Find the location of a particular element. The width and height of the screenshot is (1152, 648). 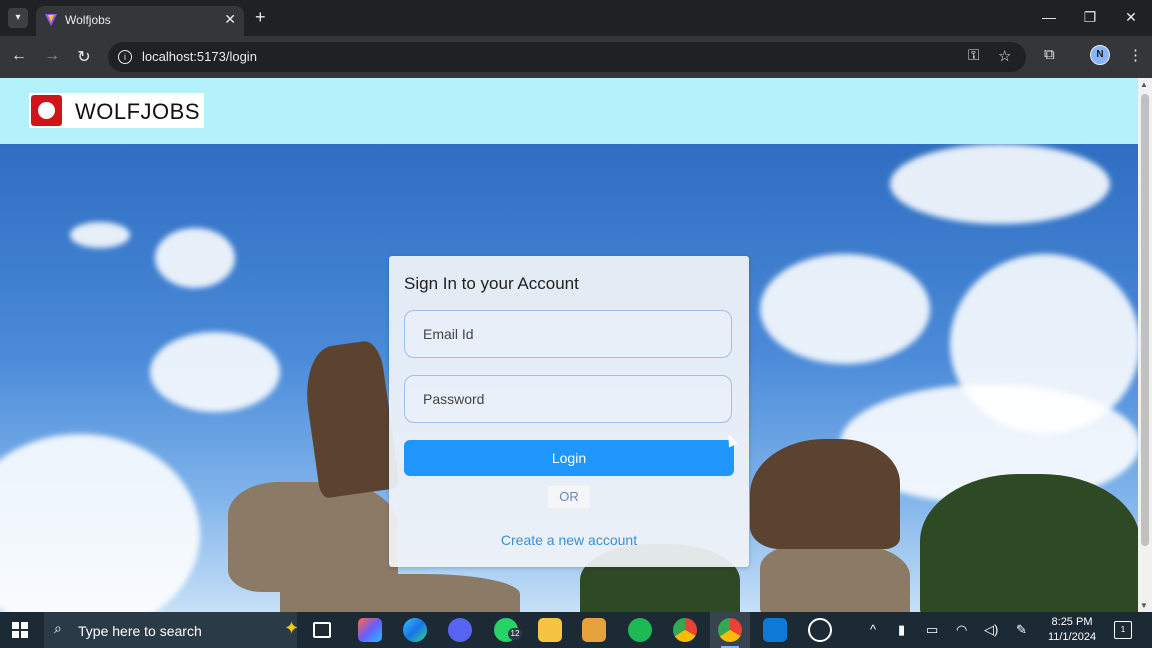

pen-icon: ✎ is located at coordinates (1021, 630).